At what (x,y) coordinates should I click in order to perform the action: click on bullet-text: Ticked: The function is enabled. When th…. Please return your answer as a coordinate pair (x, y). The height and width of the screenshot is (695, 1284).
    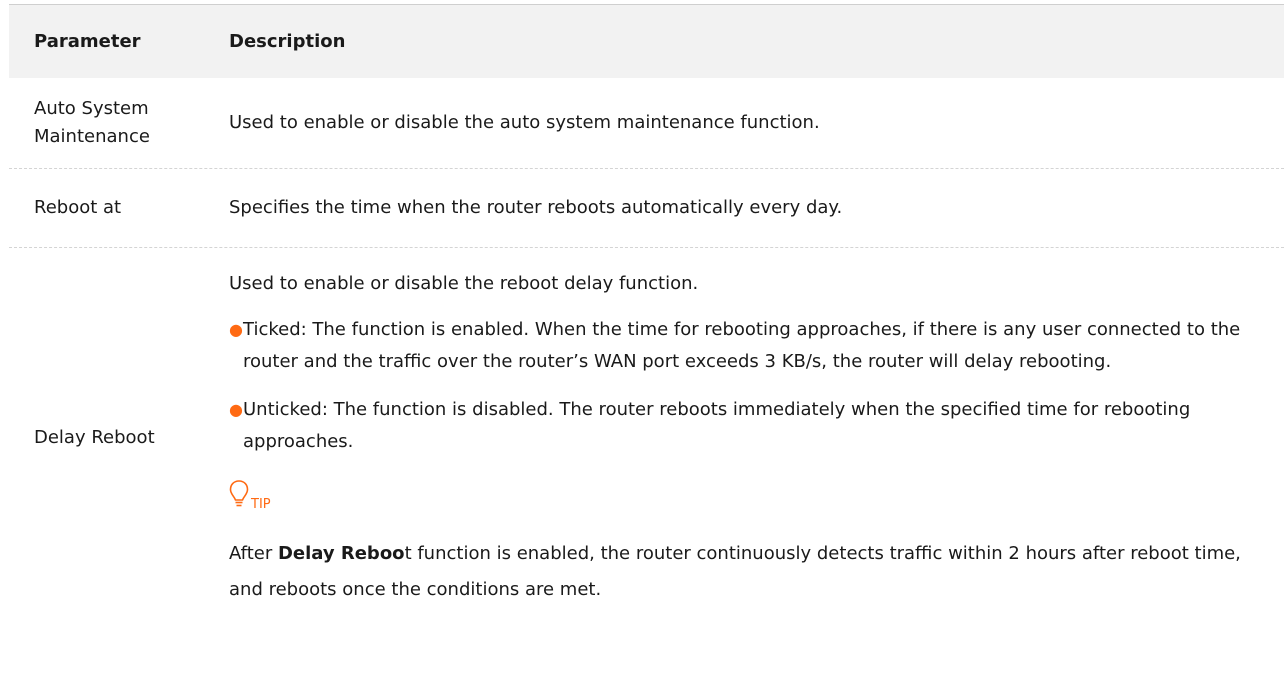
    Looking at the image, I should click on (742, 345).